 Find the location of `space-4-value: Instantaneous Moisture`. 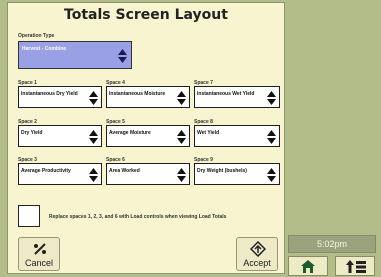

space-4-value: Instantaneous Moisture is located at coordinates (137, 94).